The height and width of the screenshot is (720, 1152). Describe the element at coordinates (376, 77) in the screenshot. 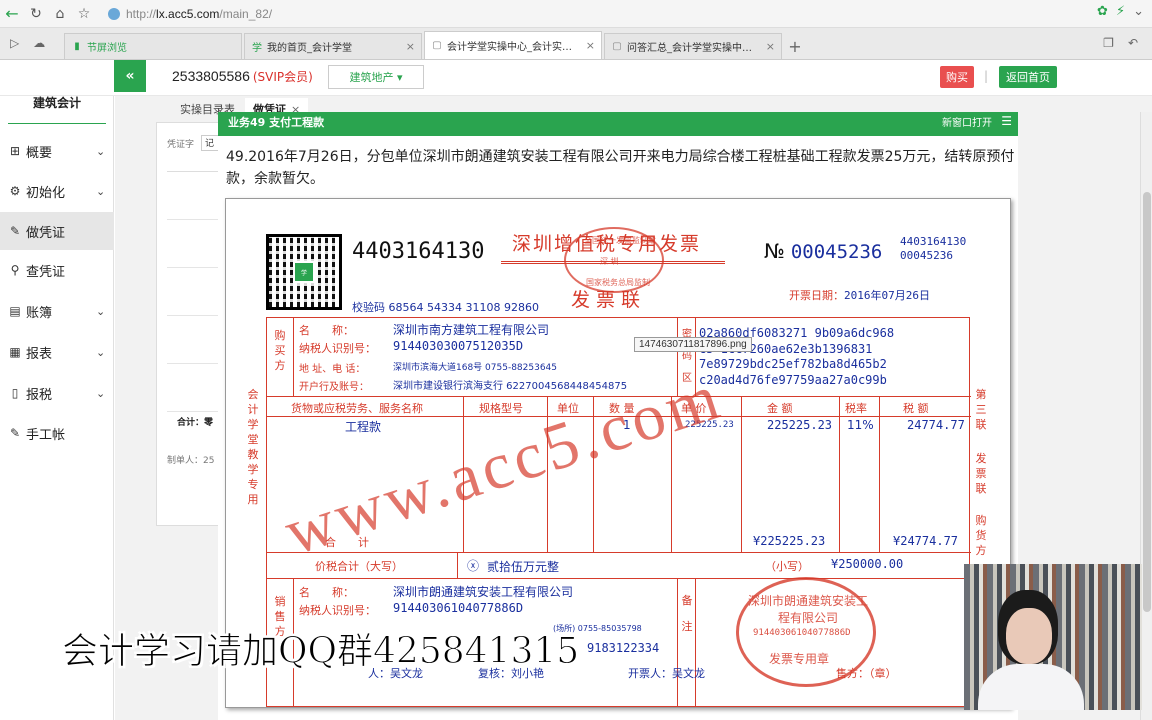

I see `industry-select: 建筑地产 ▾` at that location.